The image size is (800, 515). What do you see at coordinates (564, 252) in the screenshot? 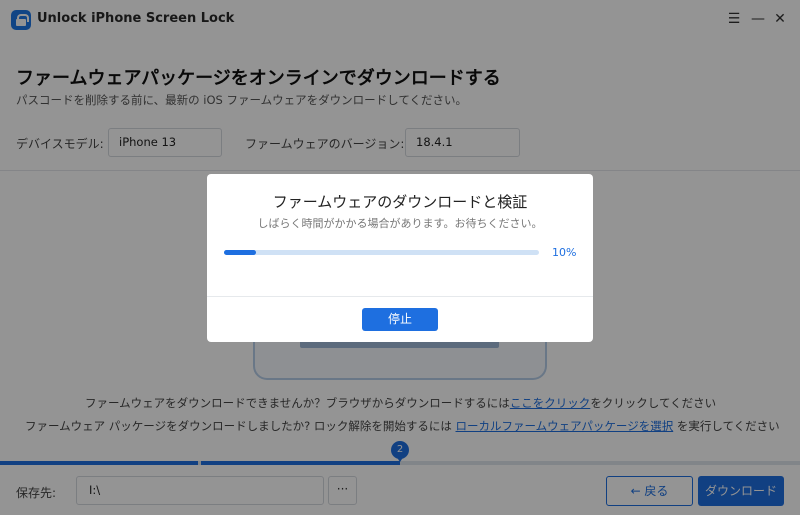
I see `download-progress-percent: 10%` at bounding box center [564, 252].